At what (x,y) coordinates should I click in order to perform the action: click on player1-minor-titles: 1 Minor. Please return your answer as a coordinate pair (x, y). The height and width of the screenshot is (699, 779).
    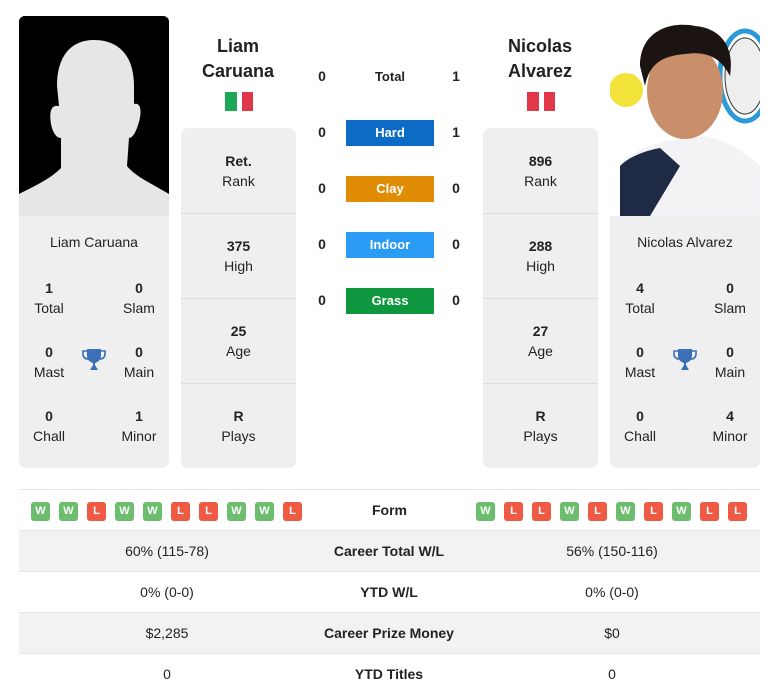
    Looking at the image, I should click on (139, 426).